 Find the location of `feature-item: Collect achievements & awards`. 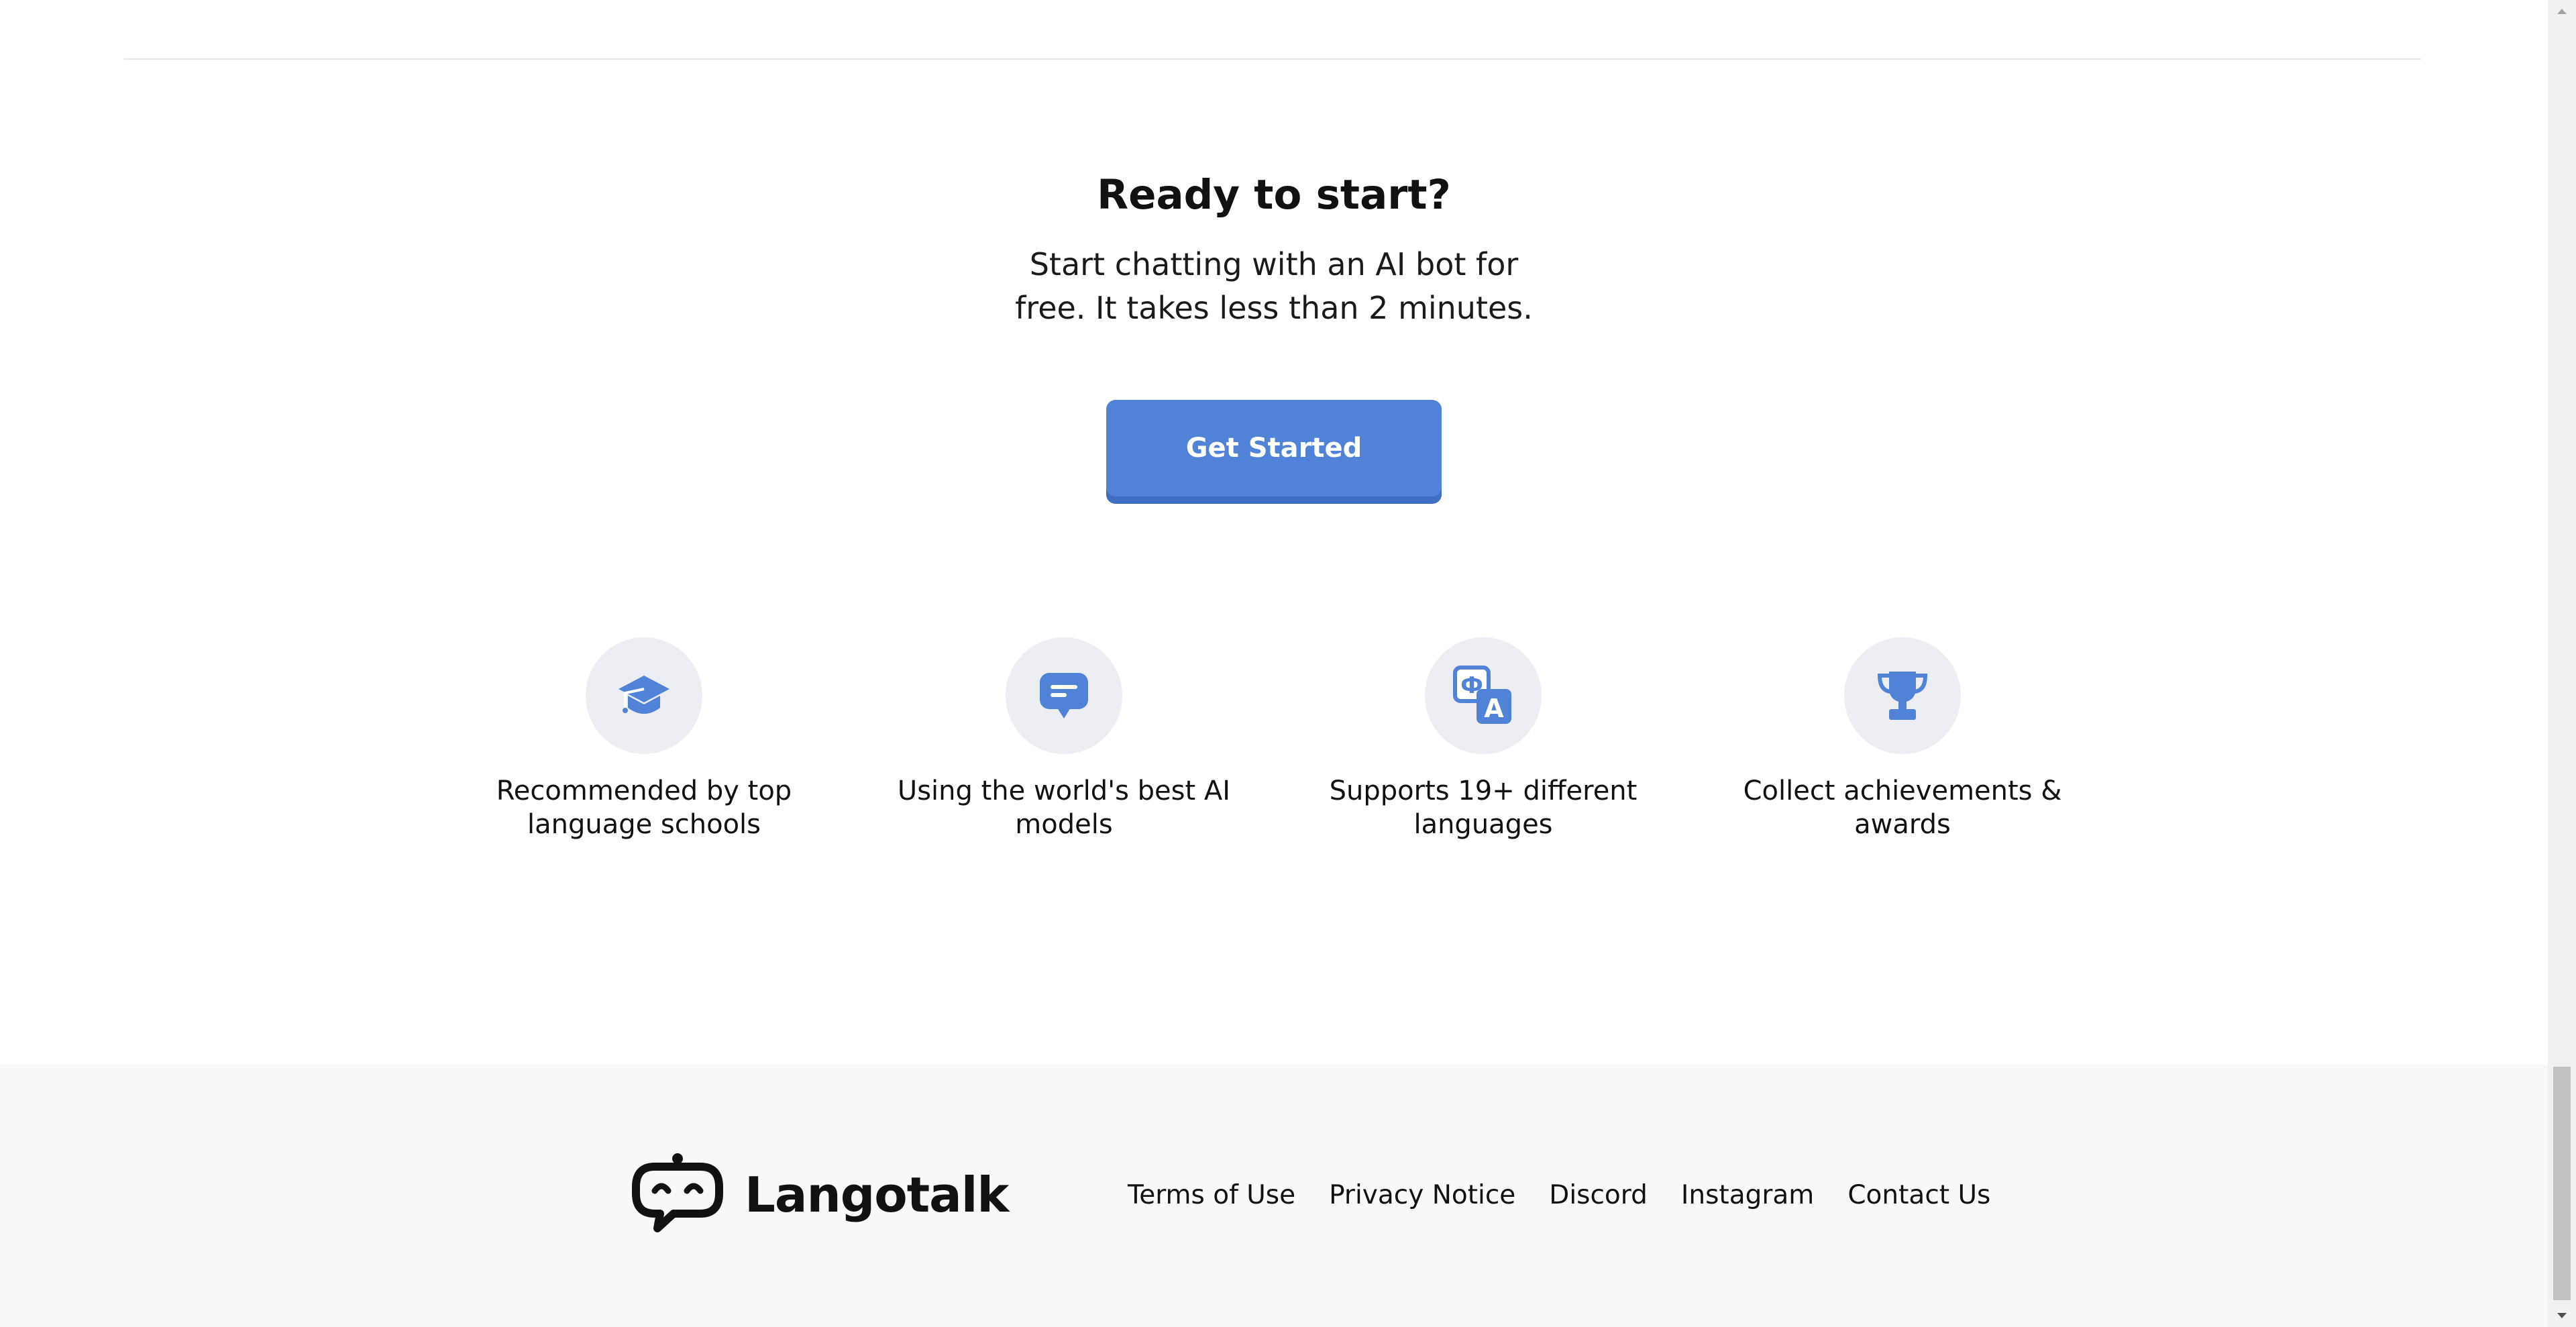

feature-item: Collect achievements & awards is located at coordinates (1902, 739).